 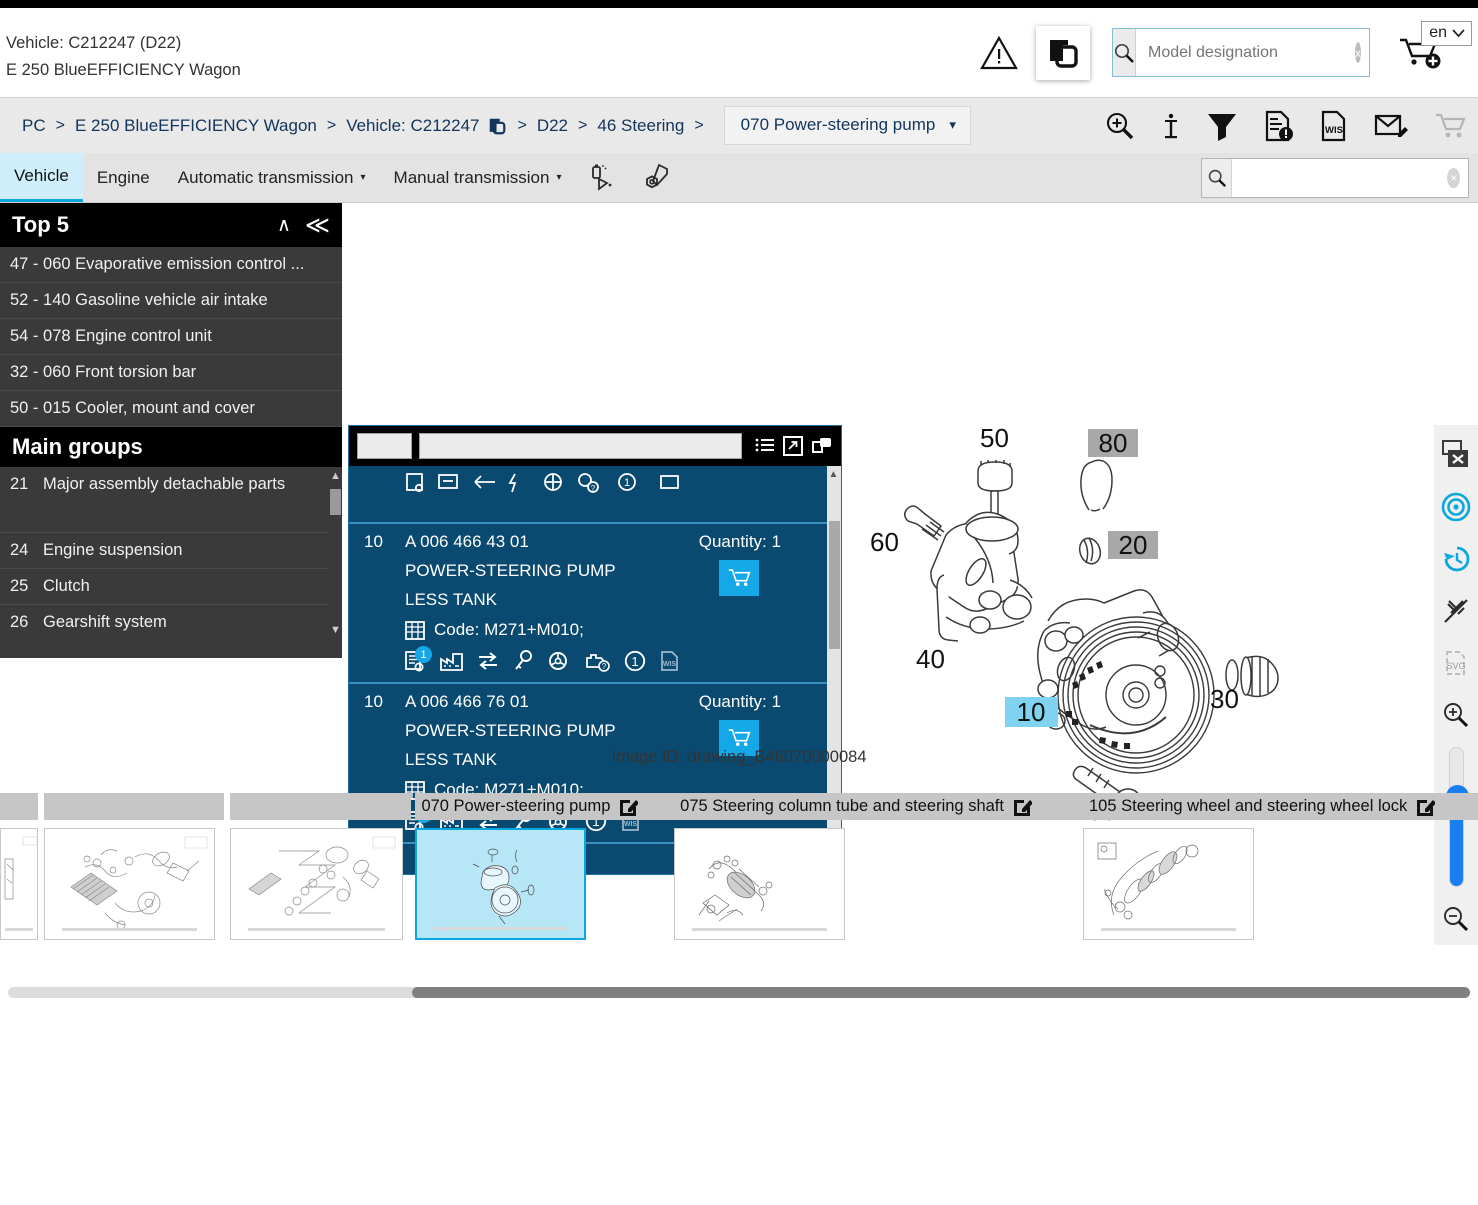 I want to click on main-group-row: 25 Clutch, so click(x=171, y=587).